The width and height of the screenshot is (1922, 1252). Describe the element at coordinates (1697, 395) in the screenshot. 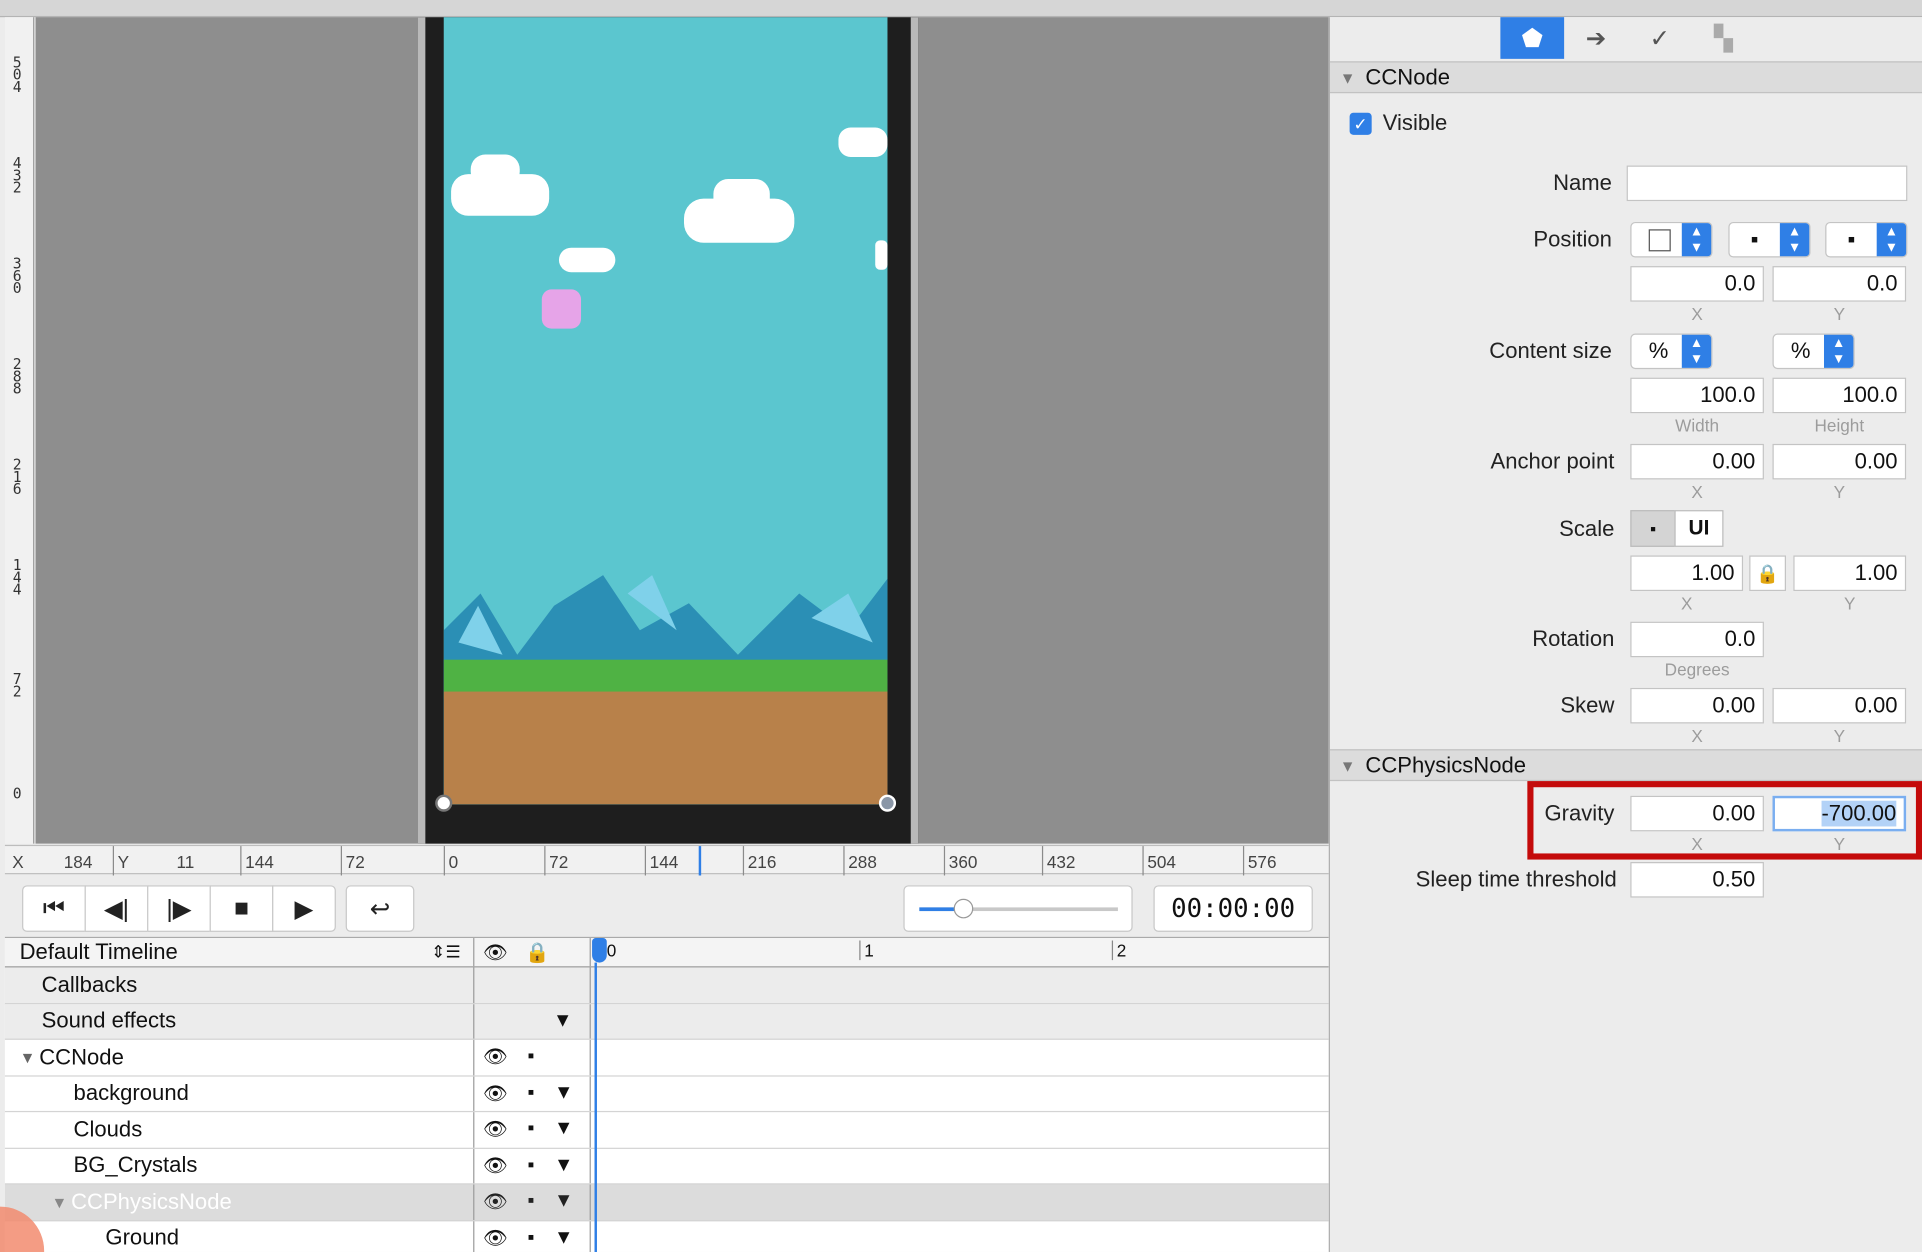

I see `content-width-field: 100.0` at that location.